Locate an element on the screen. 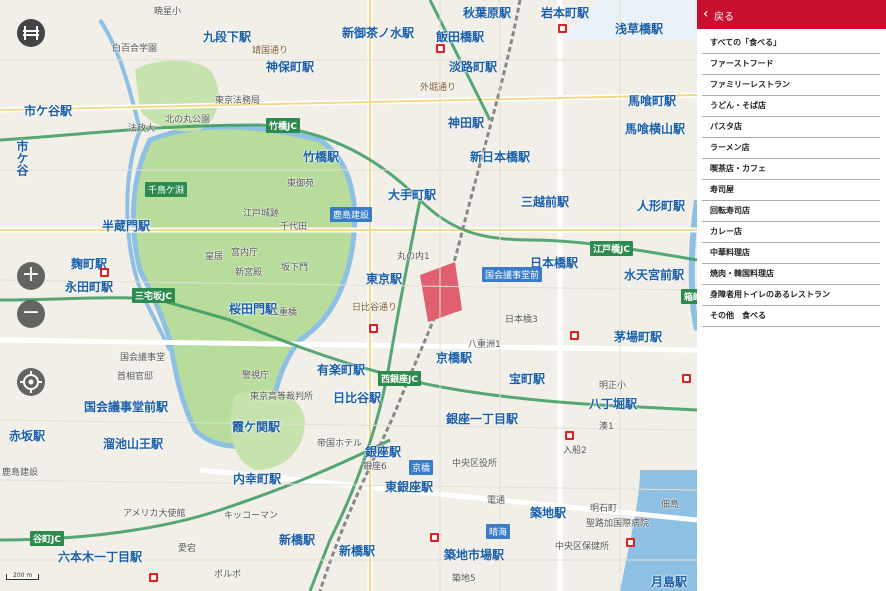  category-item-kaiten-sushi: 回転寿司店 is located at coordinates (791, 212).